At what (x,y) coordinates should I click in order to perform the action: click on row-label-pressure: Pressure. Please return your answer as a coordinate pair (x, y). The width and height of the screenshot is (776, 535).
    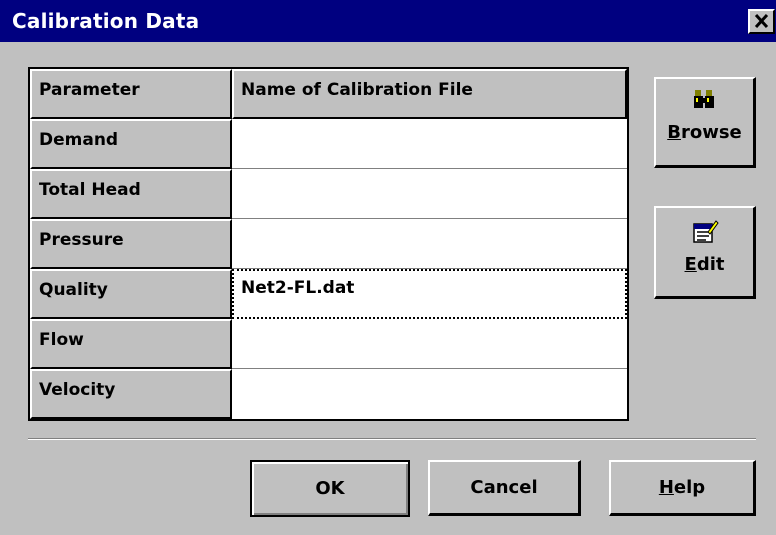
    Looking at the image, I should click on (131, 244).